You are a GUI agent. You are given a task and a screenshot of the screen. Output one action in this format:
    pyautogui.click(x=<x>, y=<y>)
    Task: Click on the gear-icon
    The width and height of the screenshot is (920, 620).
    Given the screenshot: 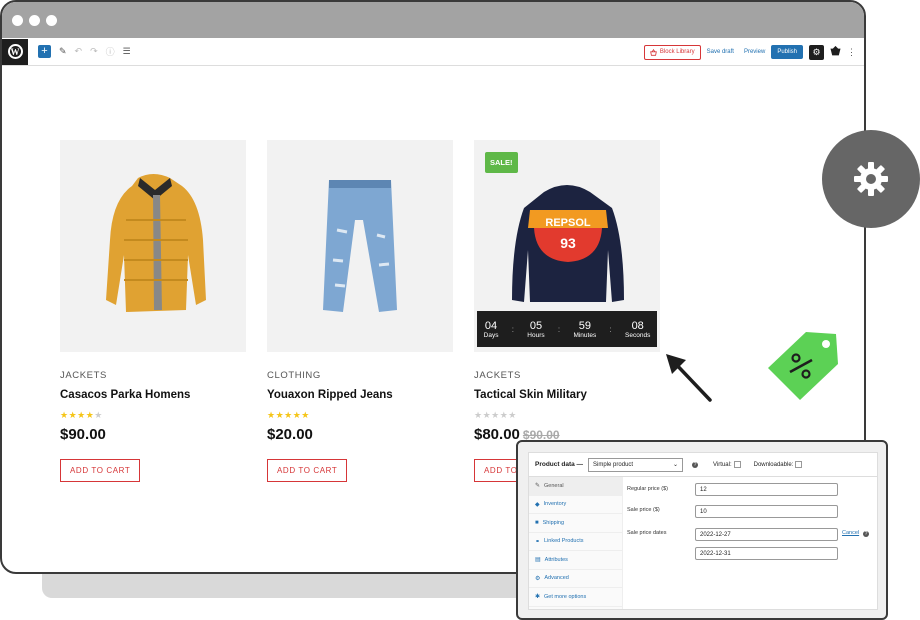 What is the action you would take?
    pyautogui.click(x=871, y=179)
    